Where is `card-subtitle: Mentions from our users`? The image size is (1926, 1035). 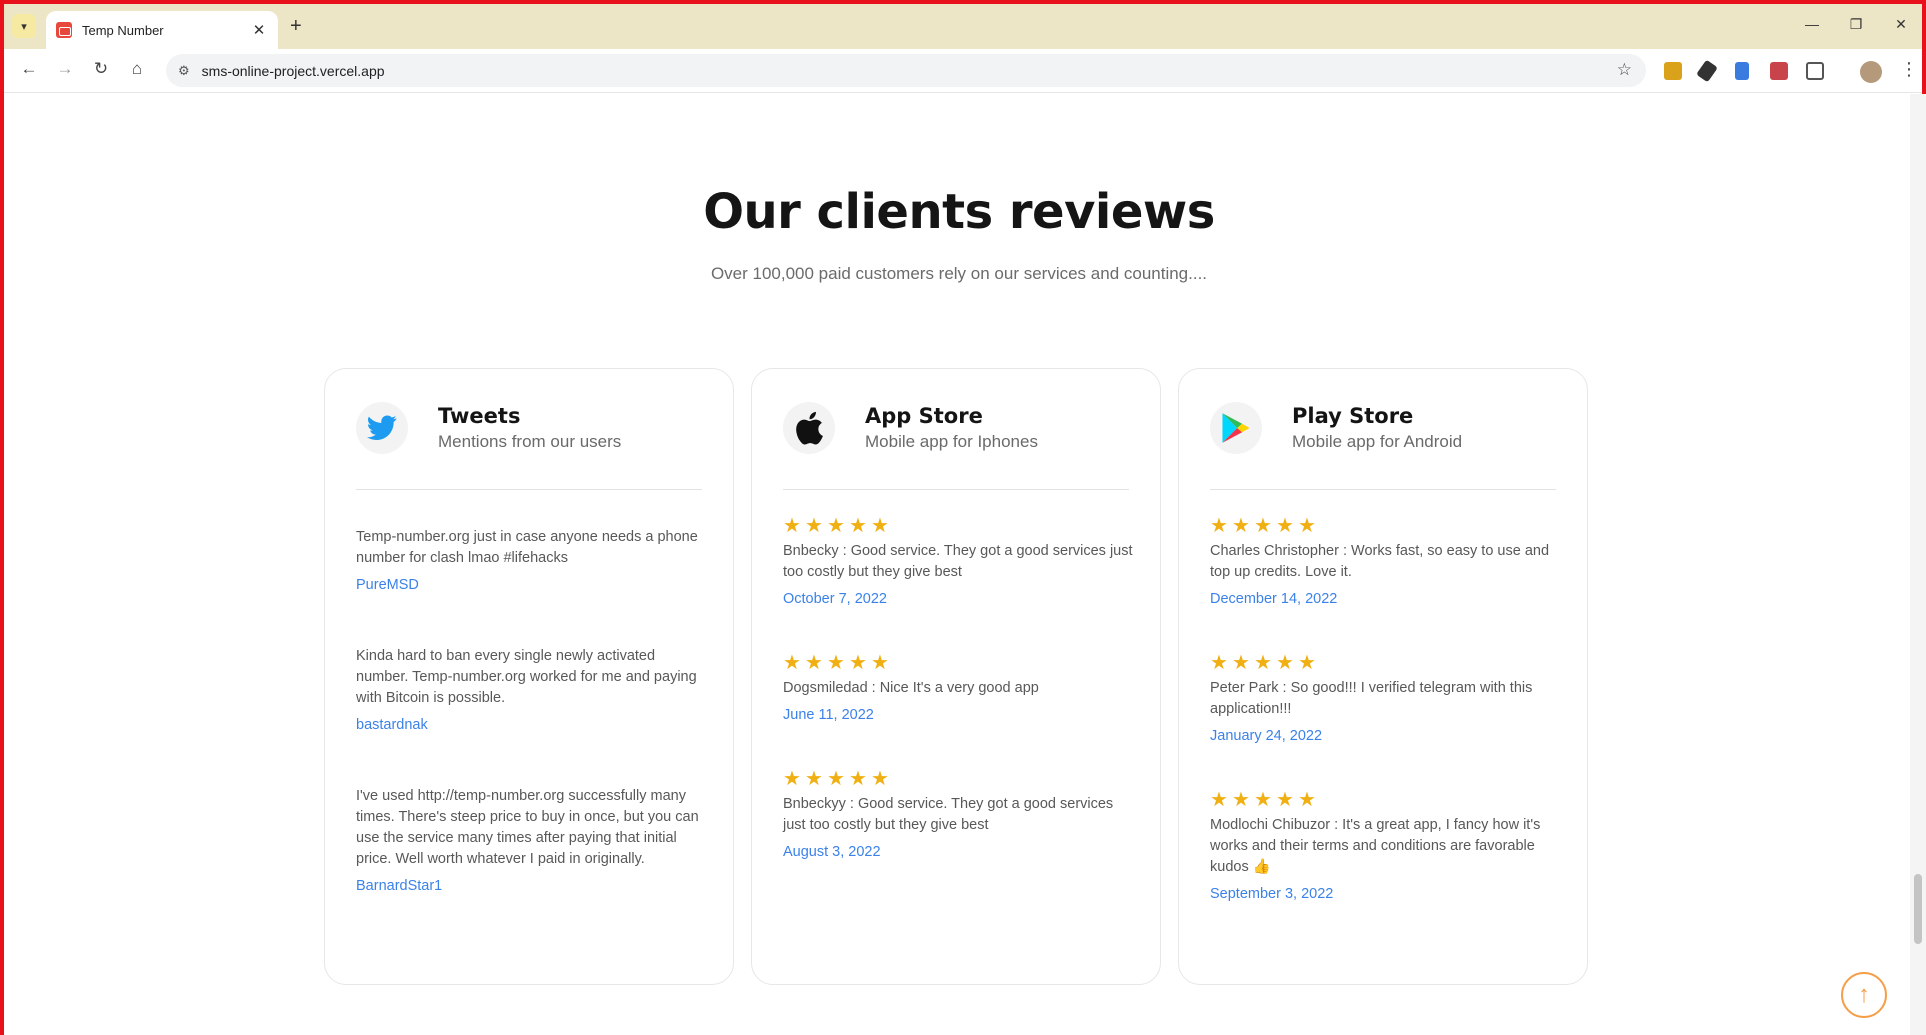 card-subtitle: Mentions from our users is located at coordinates (530, 441).